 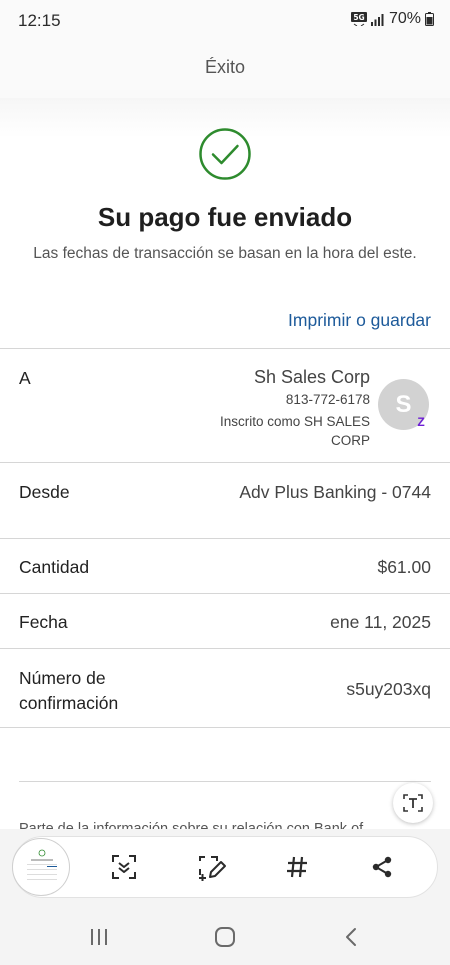 I want to click on share-button, so click(x=382, y=867).